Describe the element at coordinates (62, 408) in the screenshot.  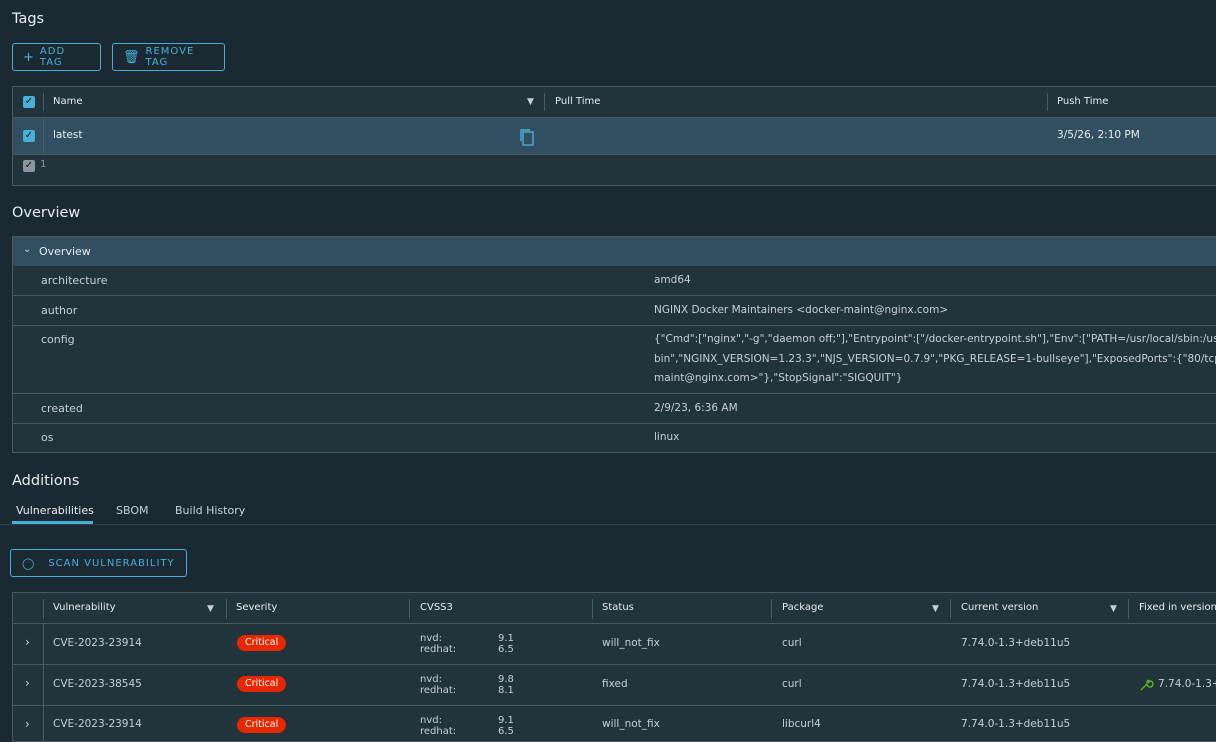
I see `overview-label: created` at that location.